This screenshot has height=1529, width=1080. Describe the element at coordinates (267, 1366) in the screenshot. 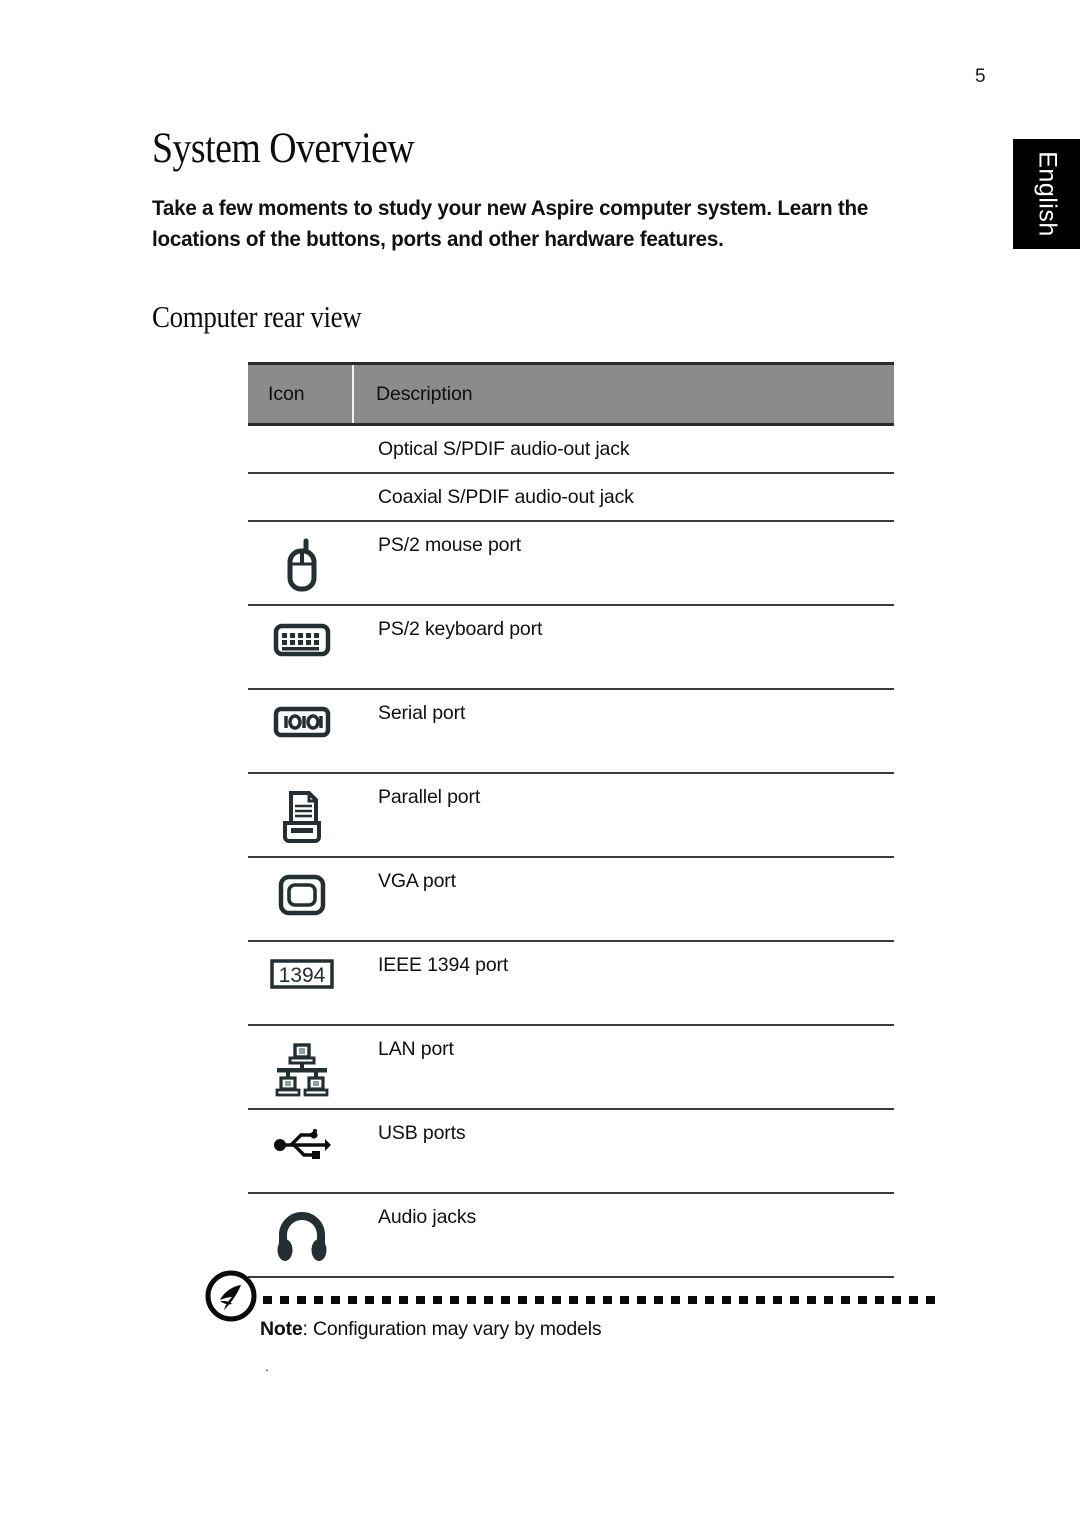

I see `note-trailing-mark: .` at that location.